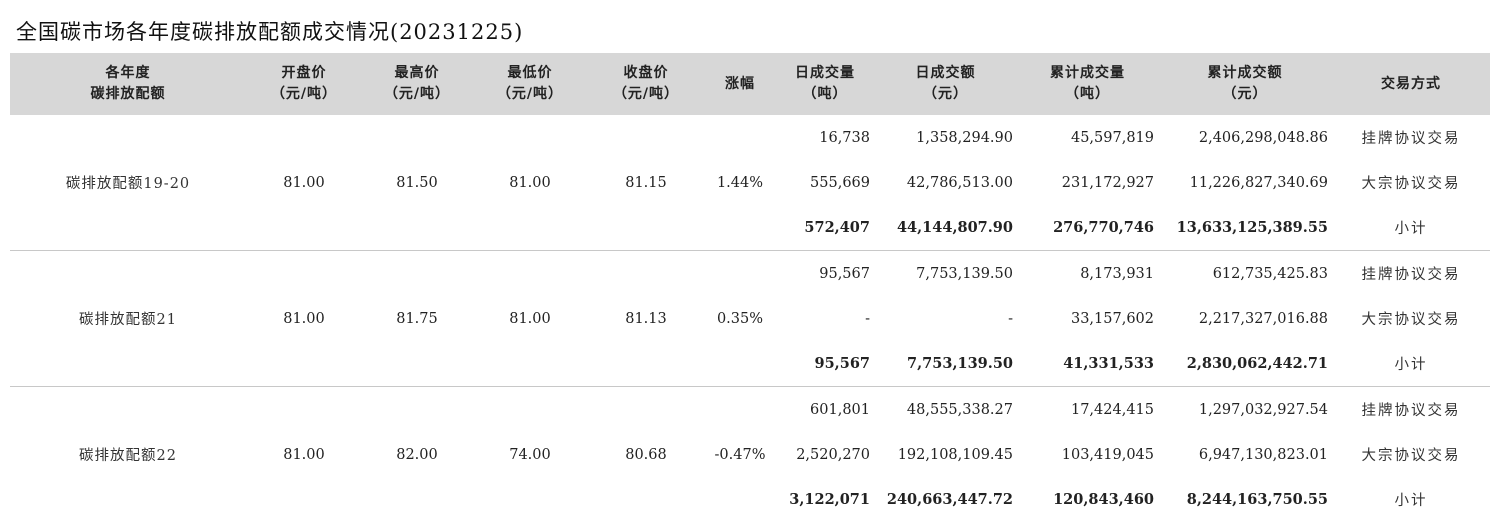  I want to click on daily-volume: 572,407, so click(825, 228).